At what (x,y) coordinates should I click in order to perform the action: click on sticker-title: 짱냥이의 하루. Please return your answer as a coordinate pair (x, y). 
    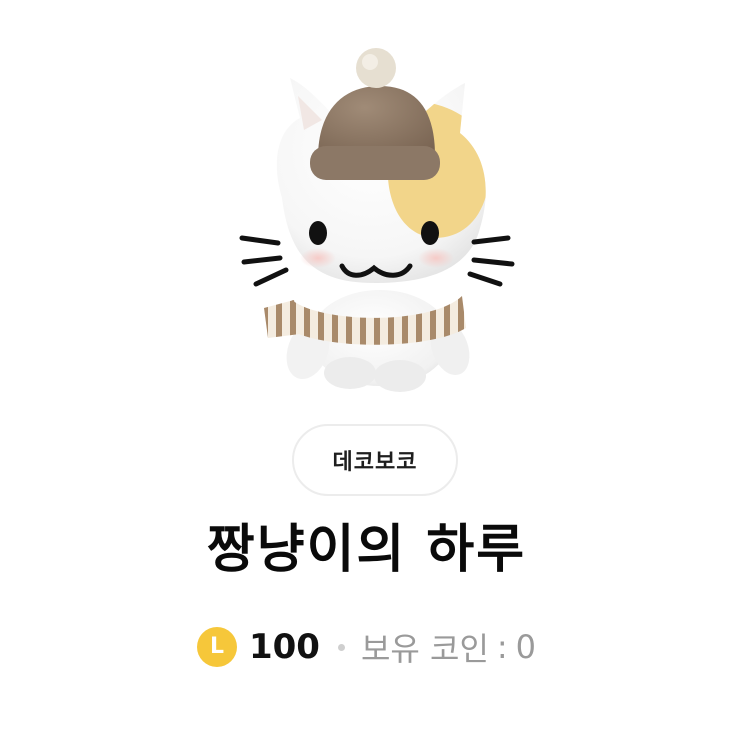
    Looking at the image, I should click on (366, 550).